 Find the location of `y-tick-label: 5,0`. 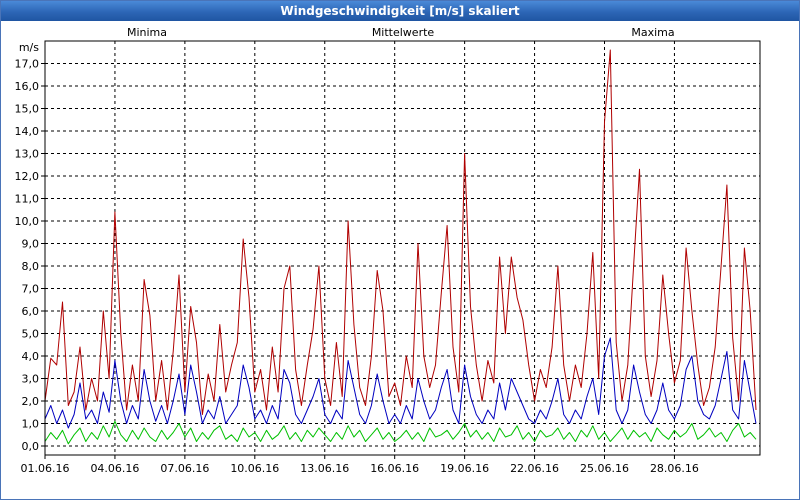

y-tick-label: 5,0 is located at coordinates (31, 334).